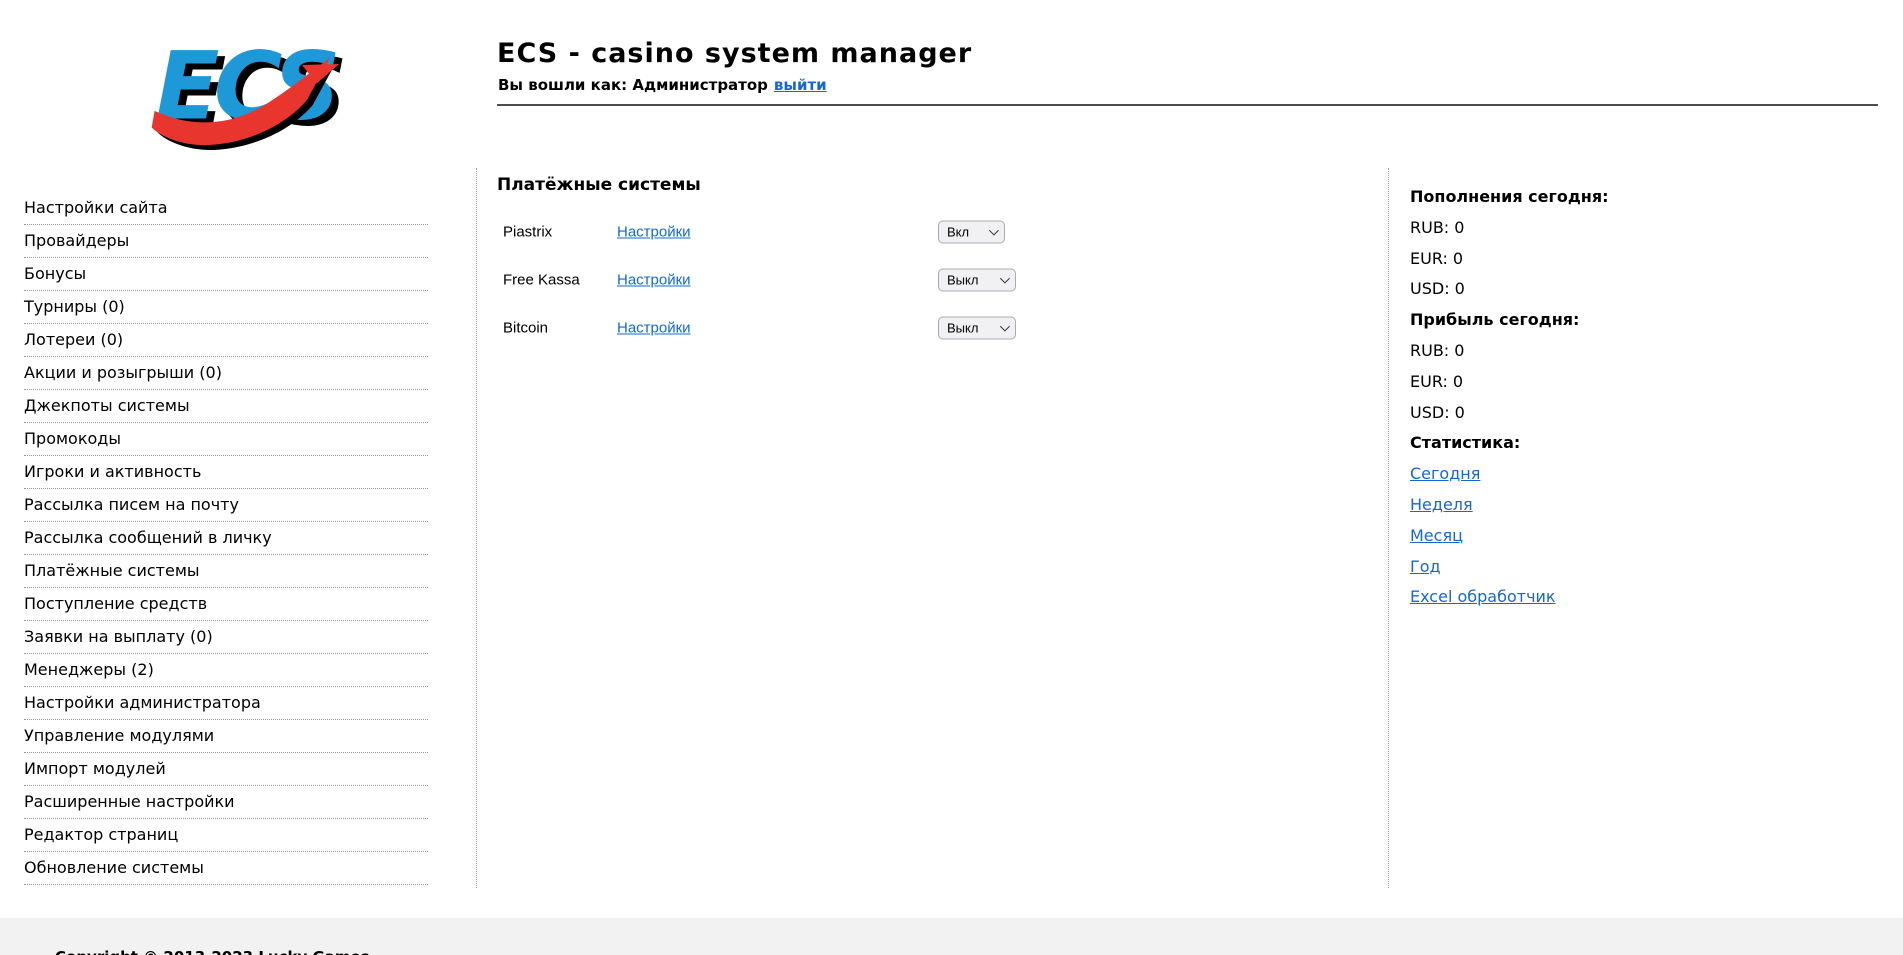  I want to click on bitcoin-state-select: Выкл, so click(977, 328).